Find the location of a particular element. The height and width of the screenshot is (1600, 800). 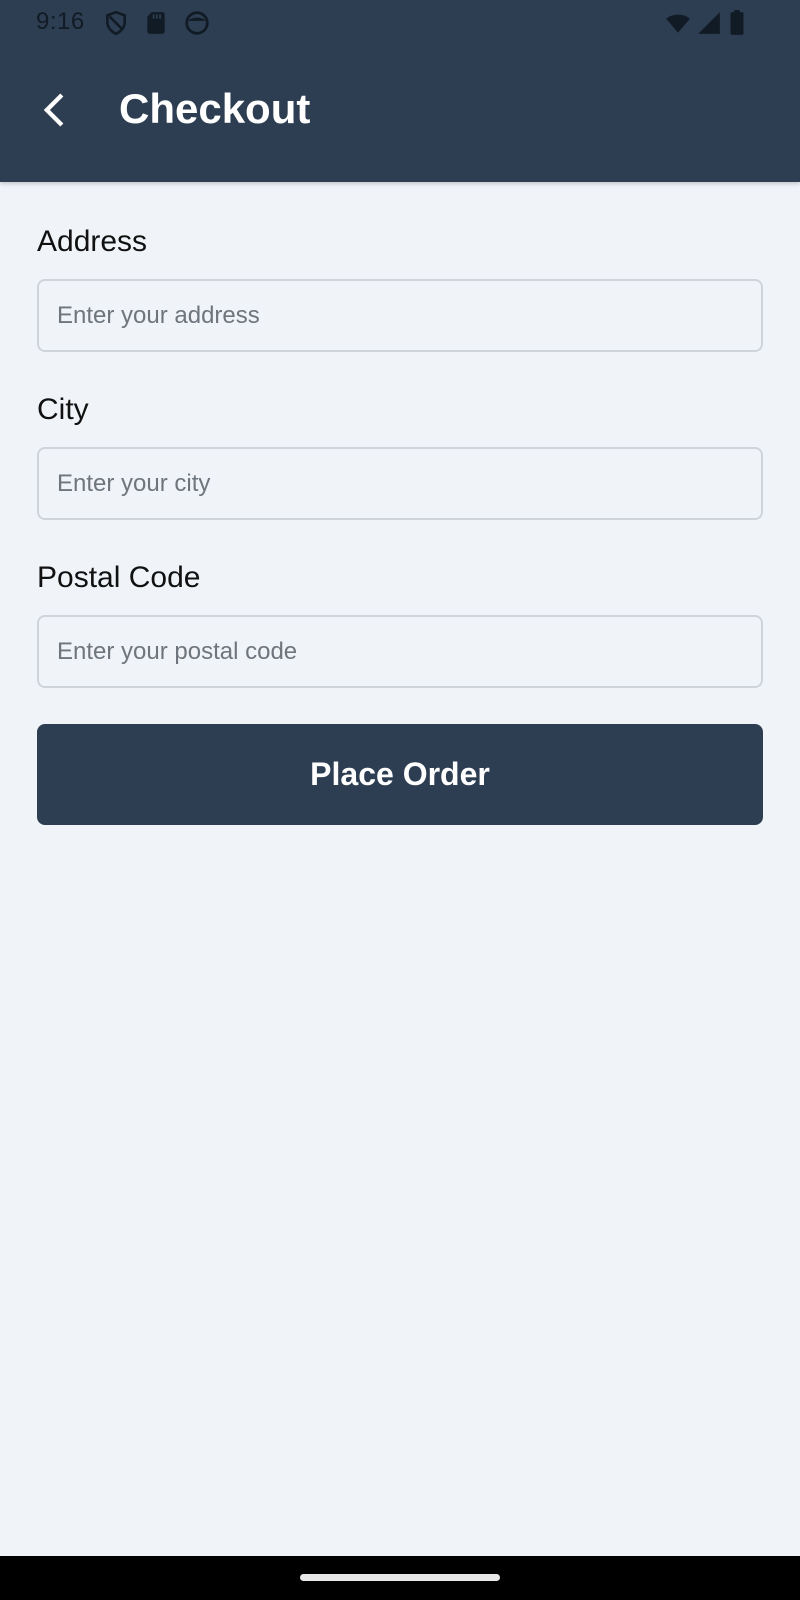

postal-code-field-group: Postal Code is located at coordinates (400, 623).